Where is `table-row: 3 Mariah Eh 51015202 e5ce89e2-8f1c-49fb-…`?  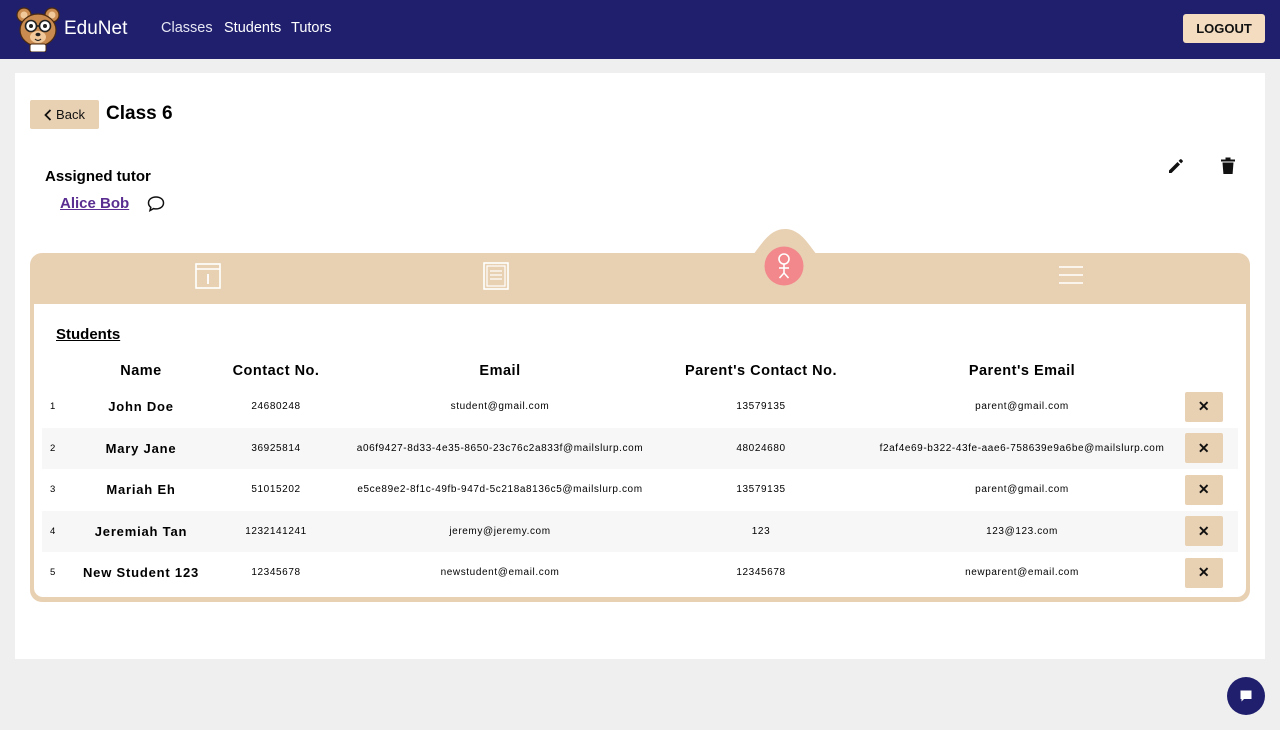 table-row: 3 Mariah Eh 51015202 e5ce89e2-8f1c-49fb-… is located at coordinates (640, 490).